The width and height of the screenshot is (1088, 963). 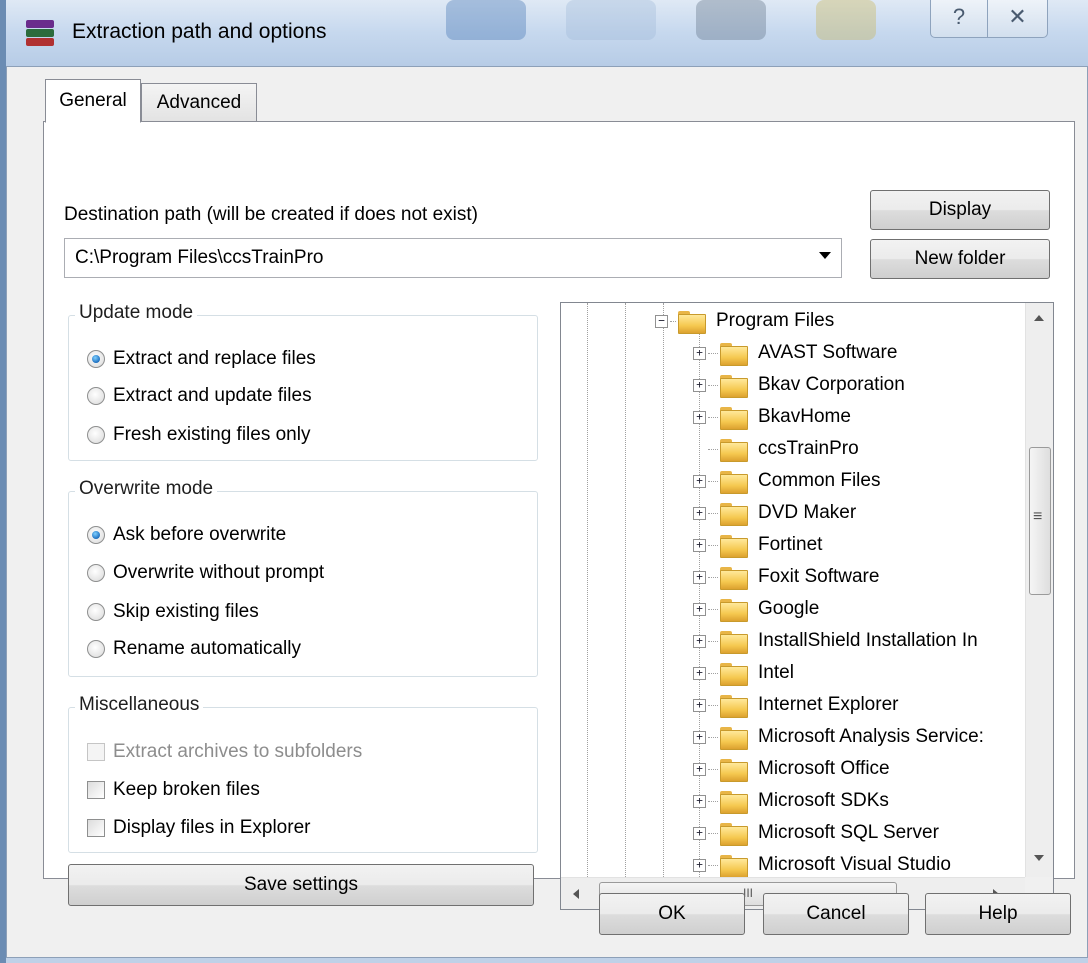 What do you see at coordinates (871, 736) in the screenshot?
I see `tree-node-label: Microsoft Analysis Service:` at bounding box center [871, 736].